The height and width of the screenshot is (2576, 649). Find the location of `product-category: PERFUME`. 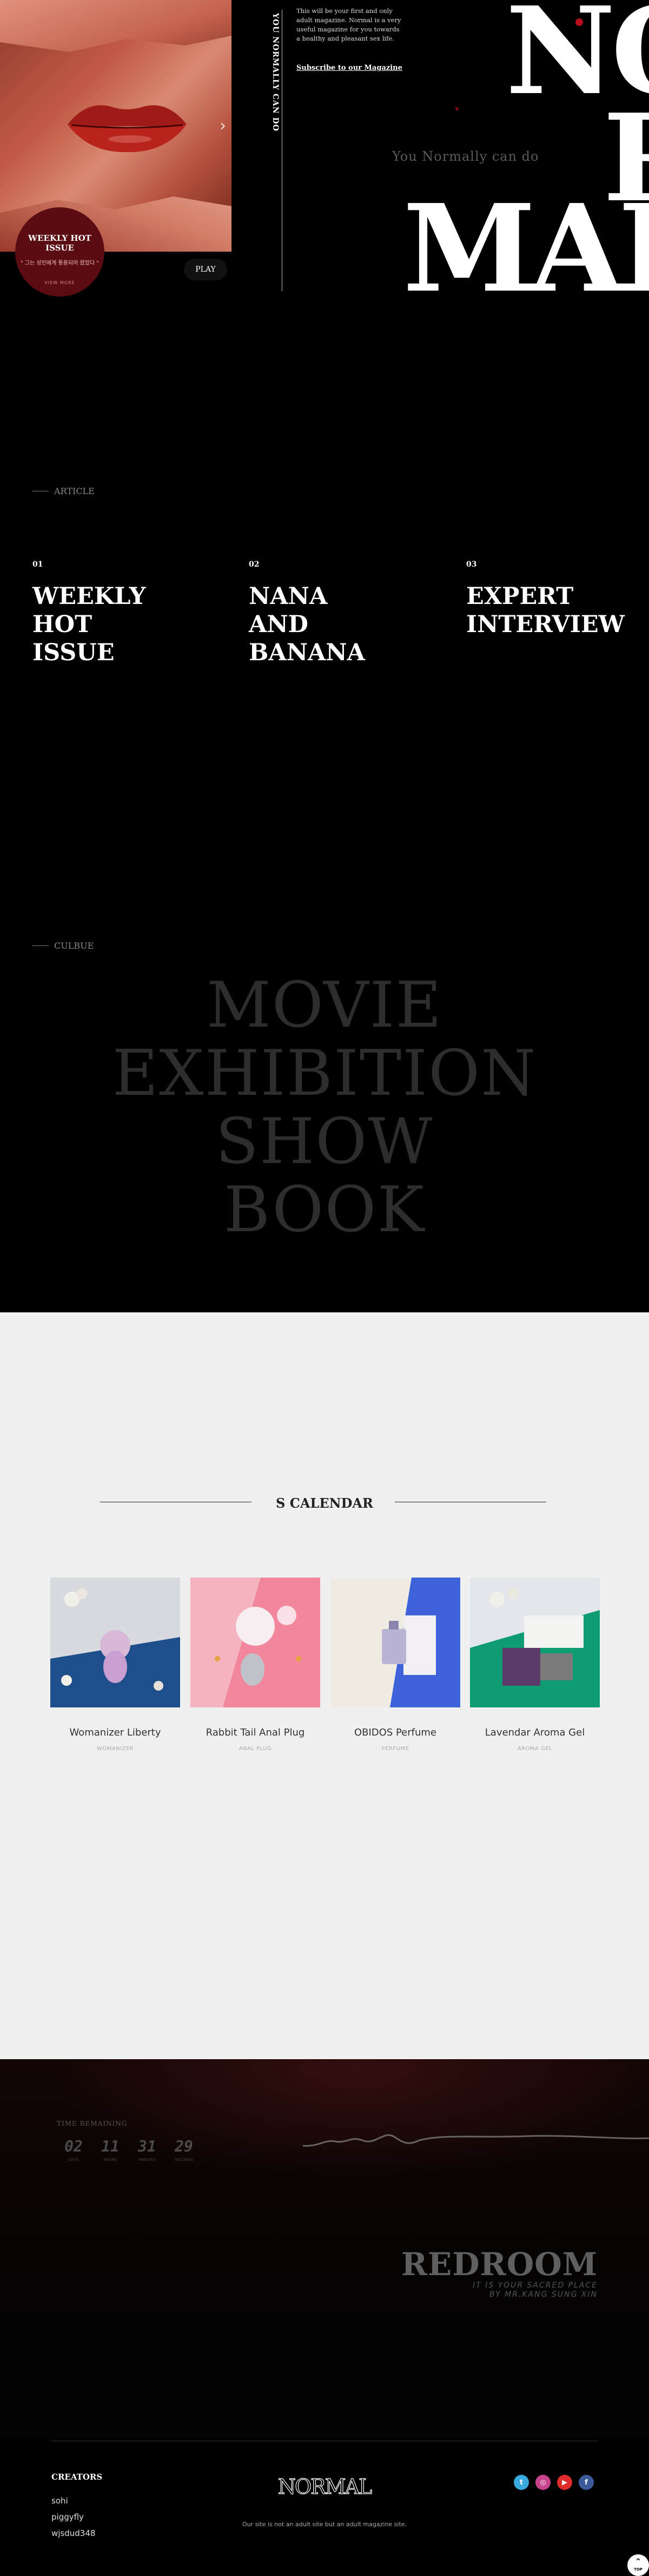

product-category: PERFUME is located at coordinates (395, 1749).